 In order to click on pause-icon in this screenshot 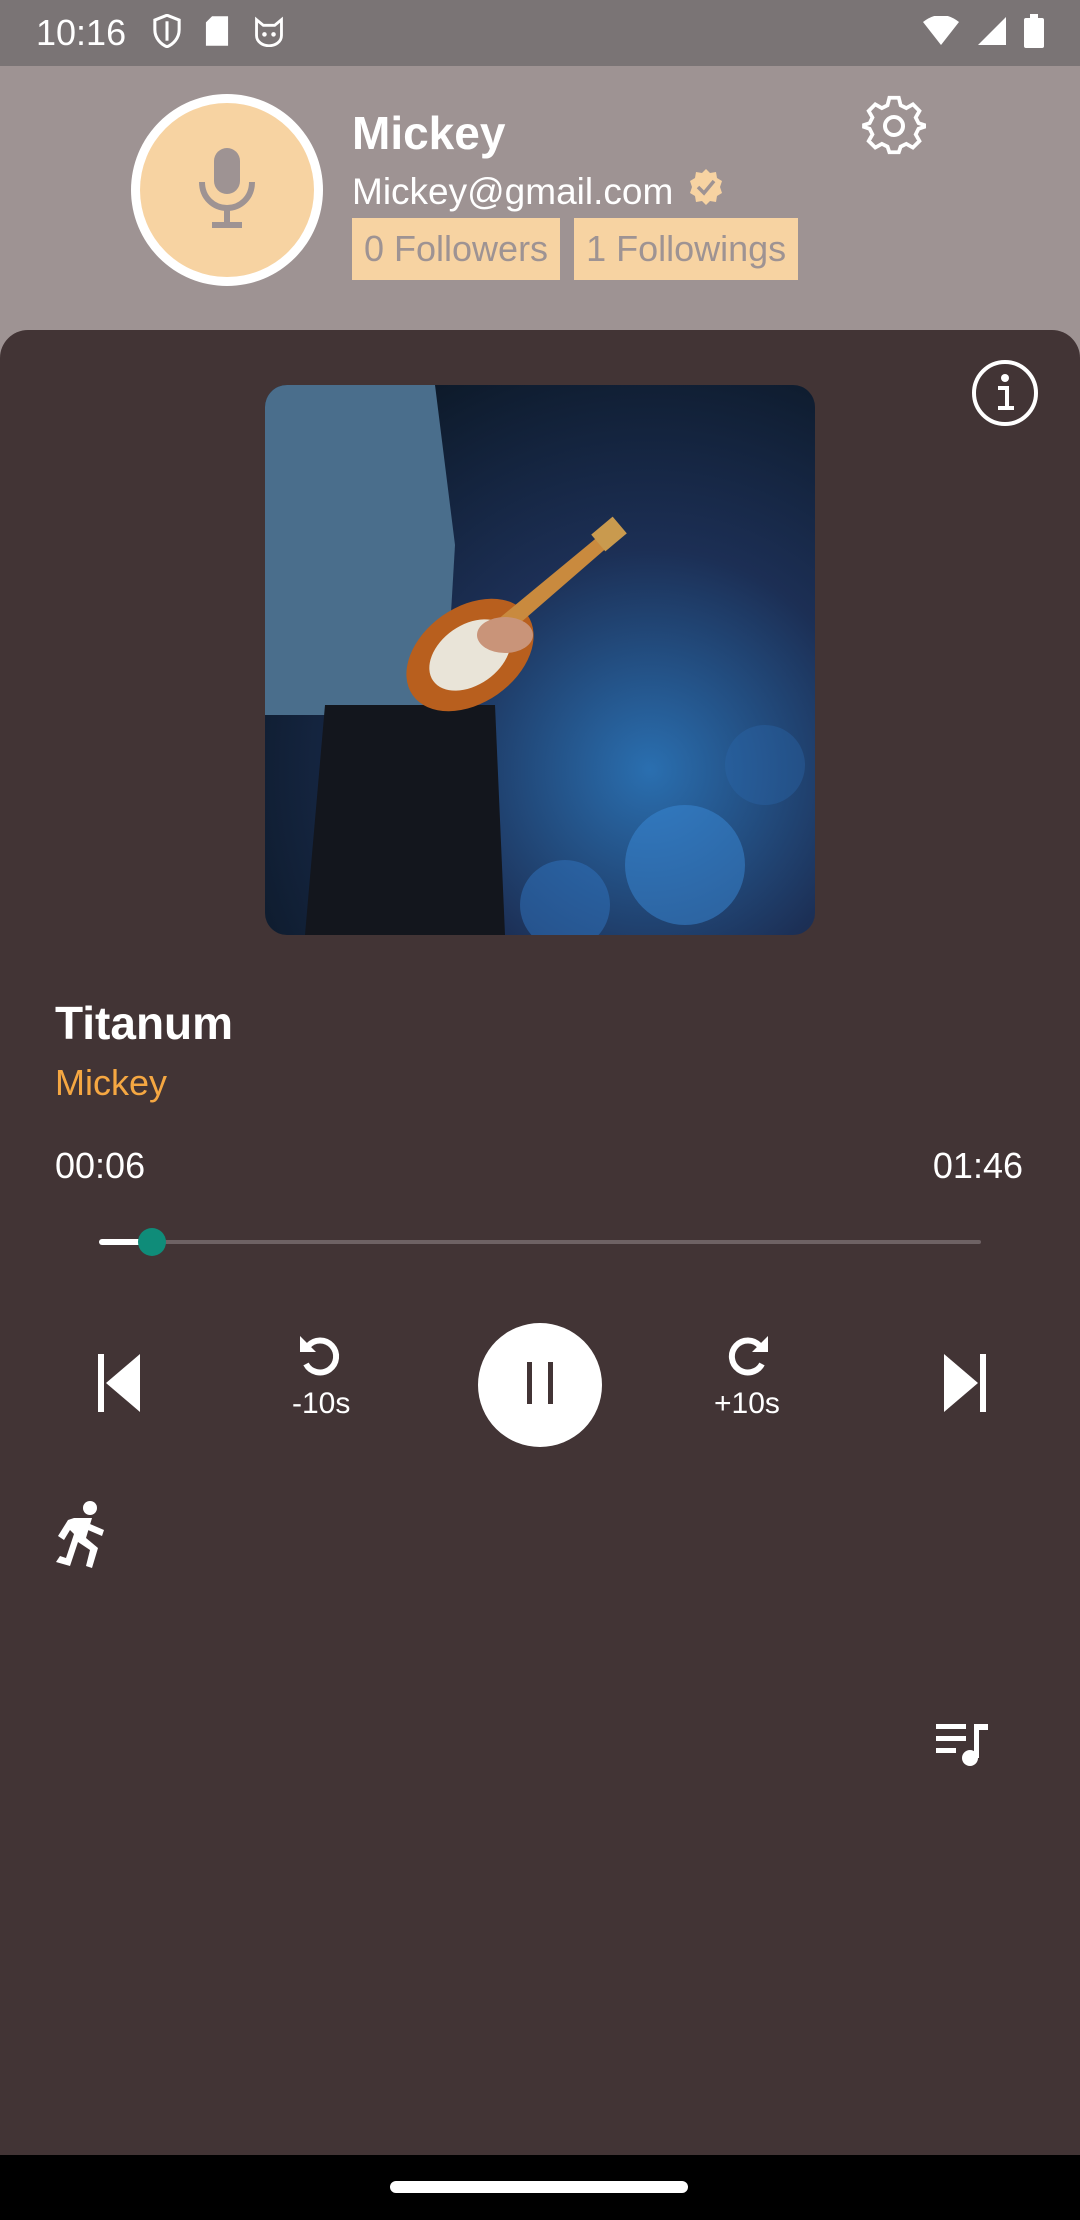, I will do `click(540, 1385)`.